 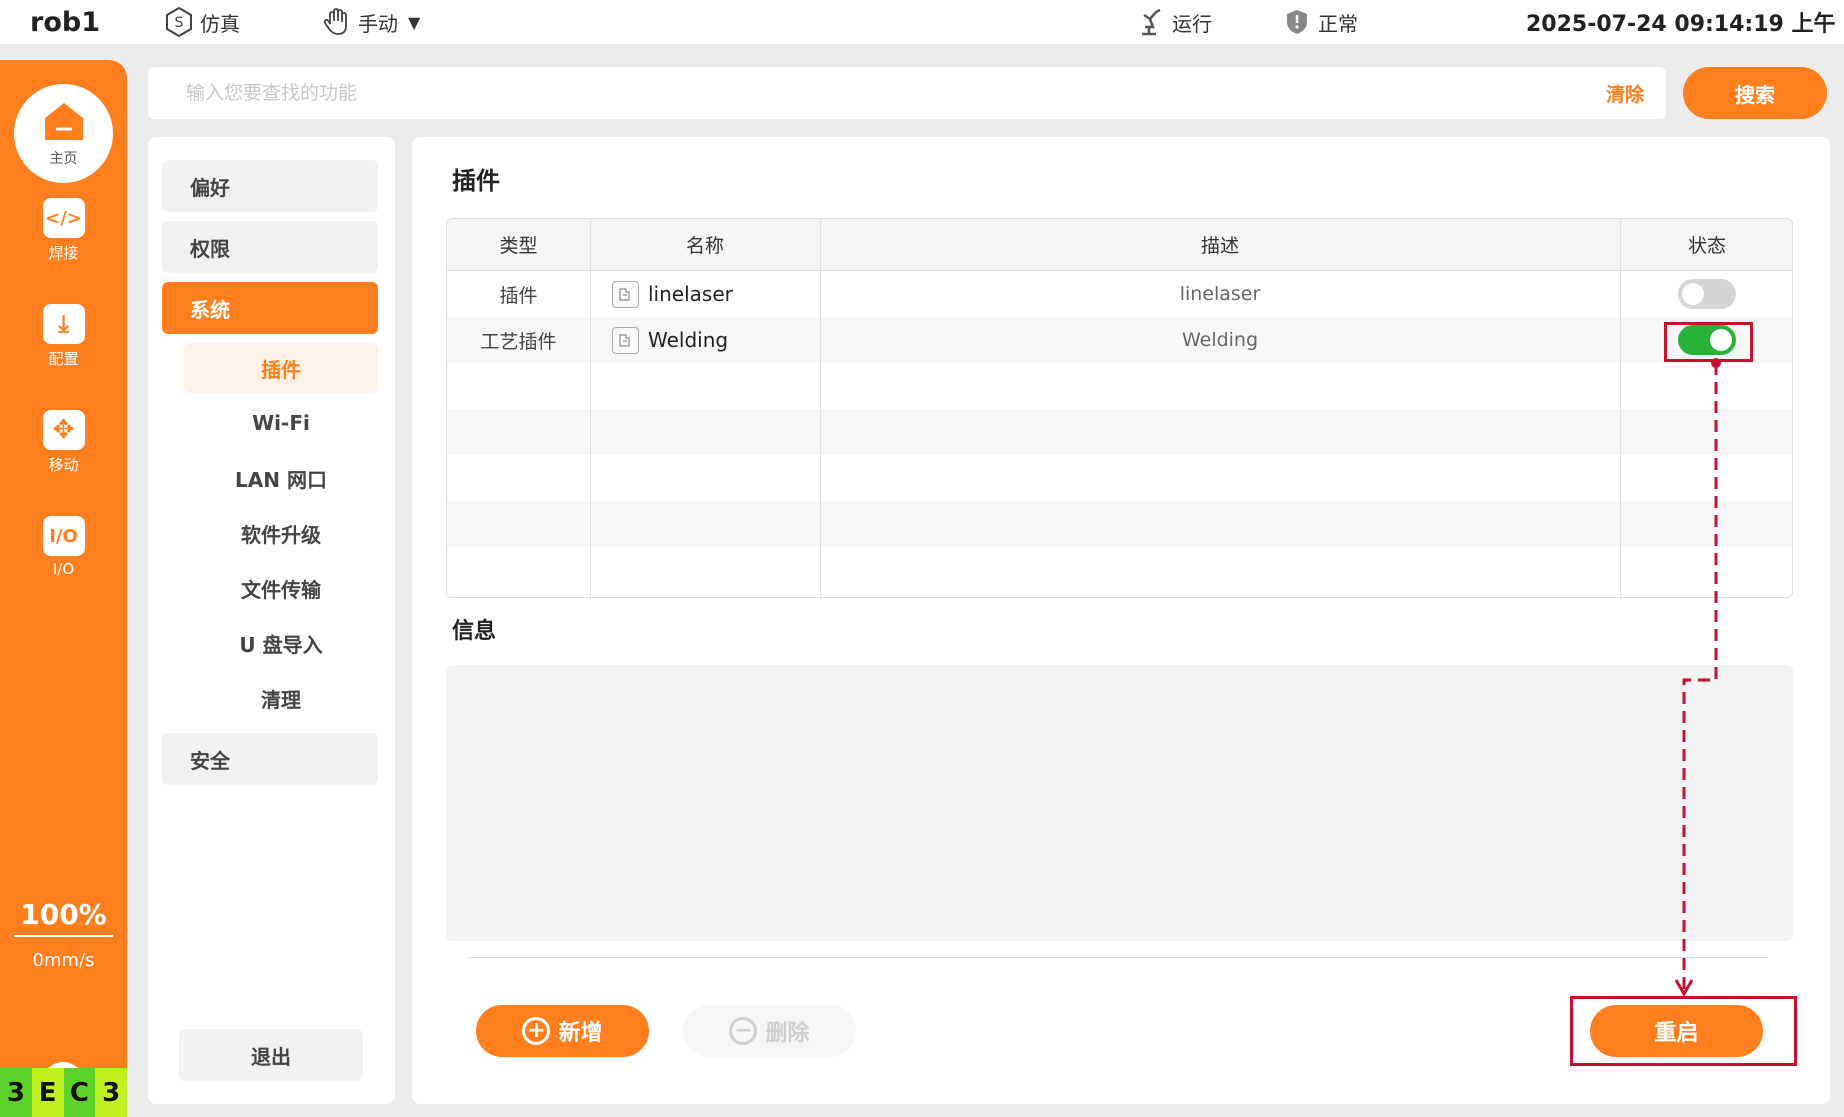 What do you see at coordinates (63, 324) in the screenshot?
I see `download-icon: ⤓` at bounding box center [63, 324].